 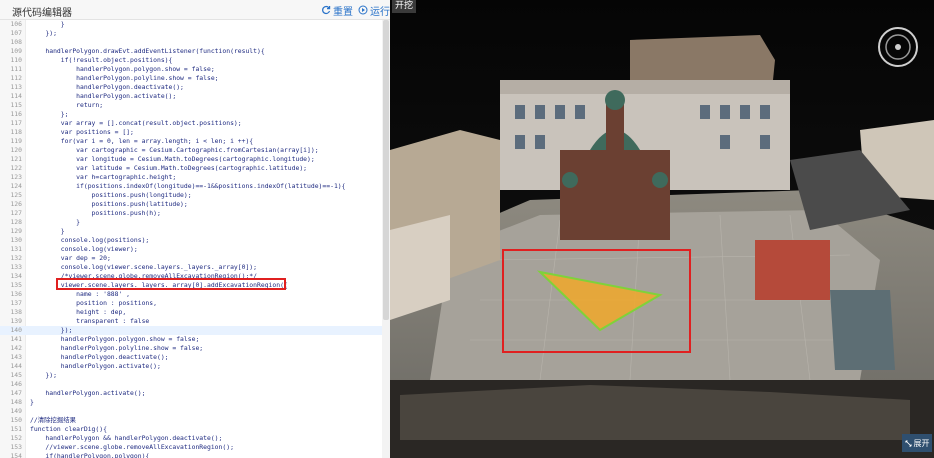 What do you see at coordinates (103, 177) in the screenshot?
I see `line-text: var h=cartographic.height;` at bounding box center [103, 177].